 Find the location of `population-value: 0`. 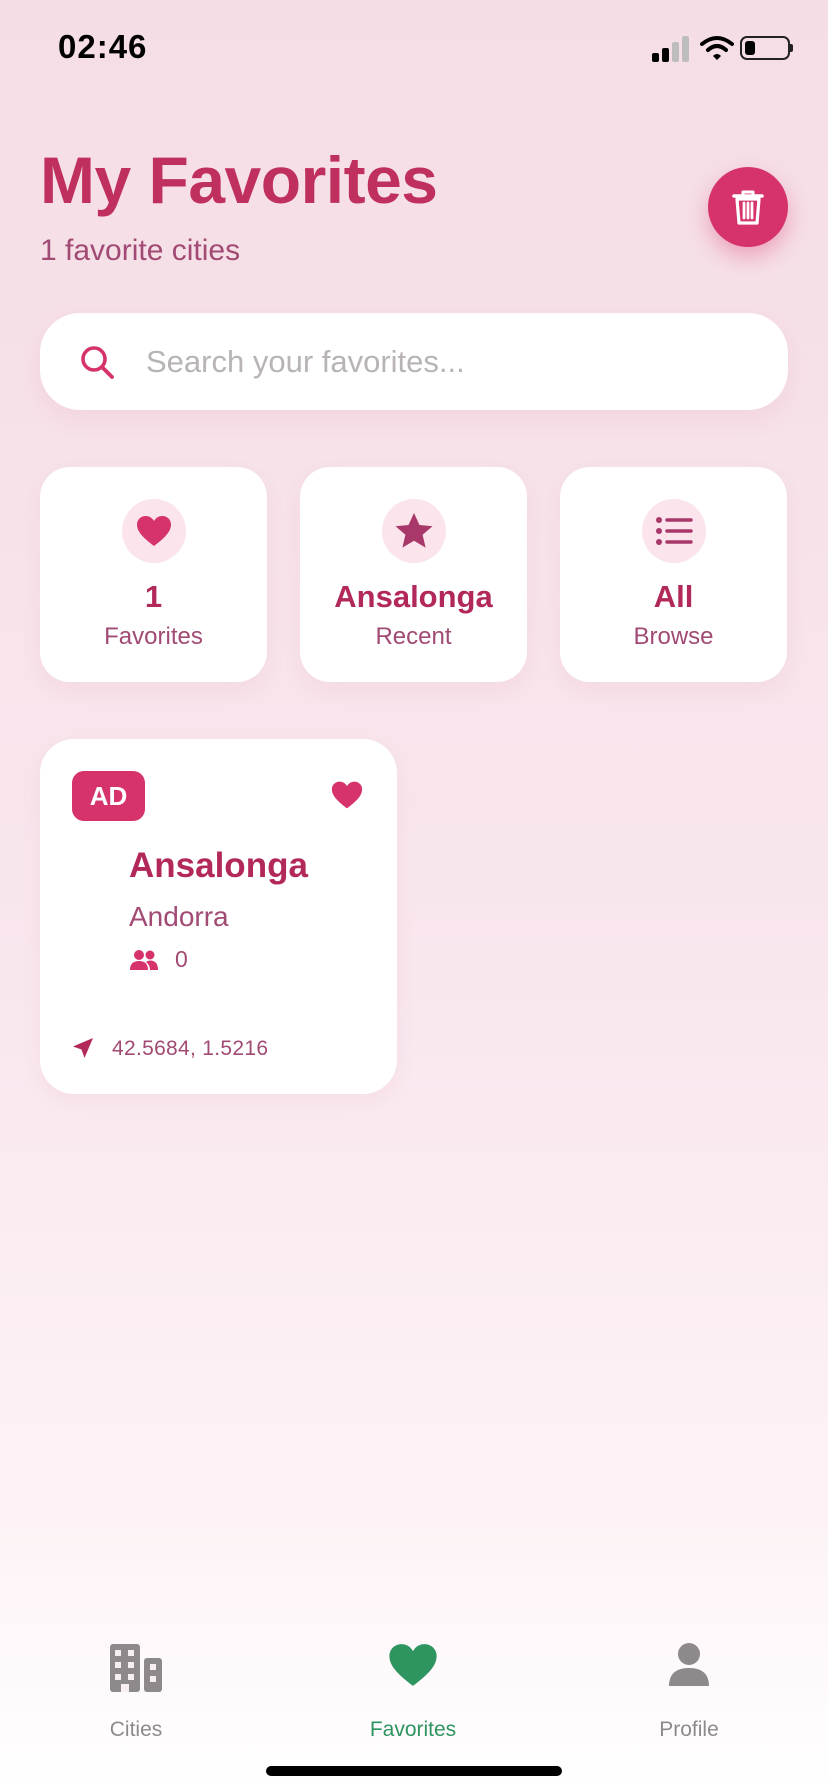

population-value: 0 is located at coordinates (181, 959).